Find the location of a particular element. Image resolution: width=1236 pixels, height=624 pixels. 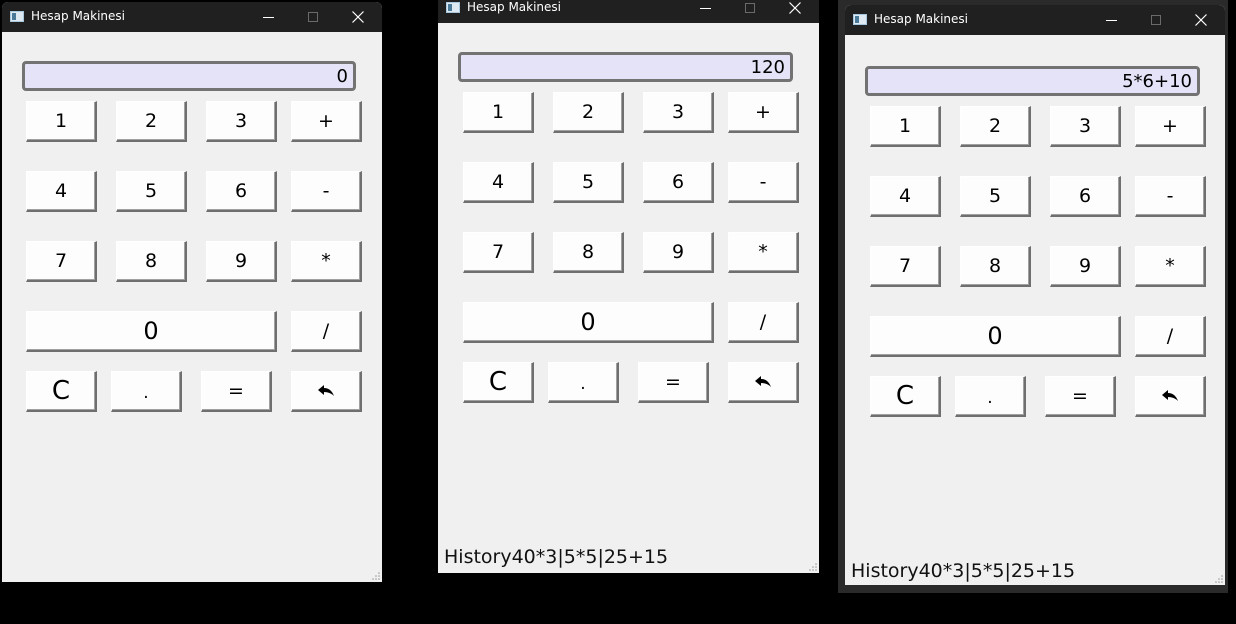

display-field: 0 is located at coordinates (189, 76).